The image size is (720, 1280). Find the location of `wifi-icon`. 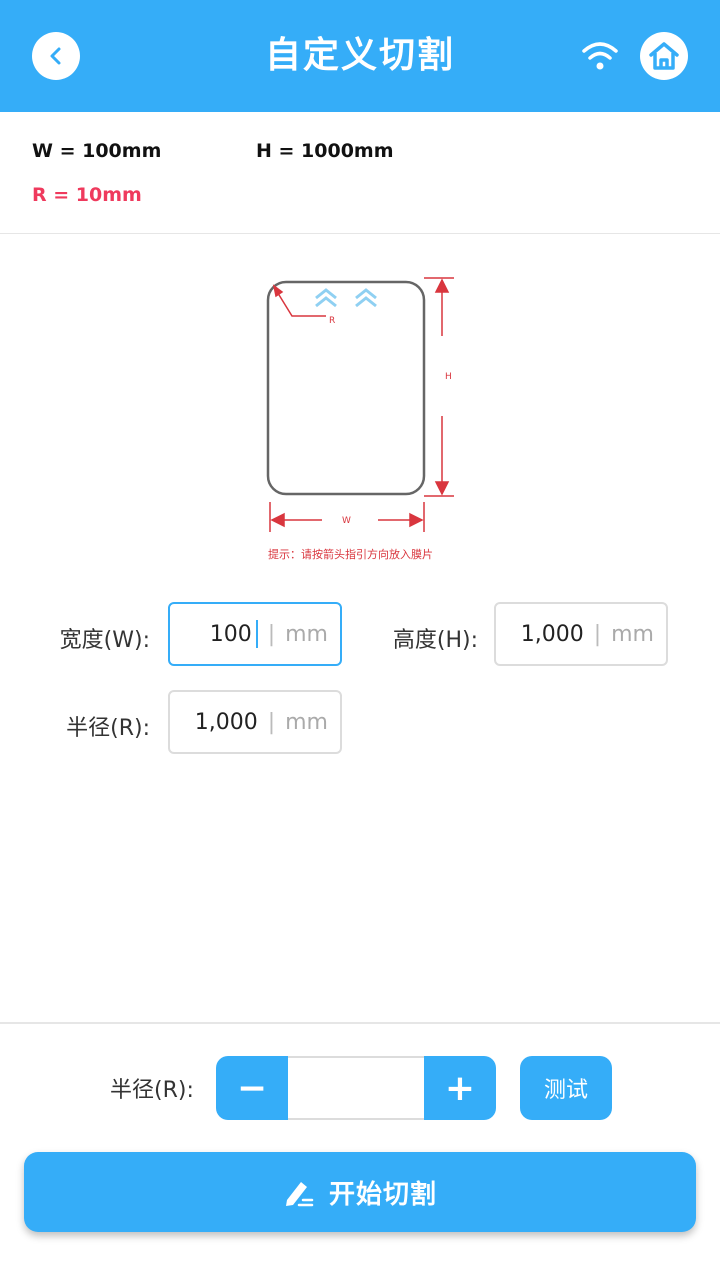

wifi-icon is located at coordinates (600, 56).